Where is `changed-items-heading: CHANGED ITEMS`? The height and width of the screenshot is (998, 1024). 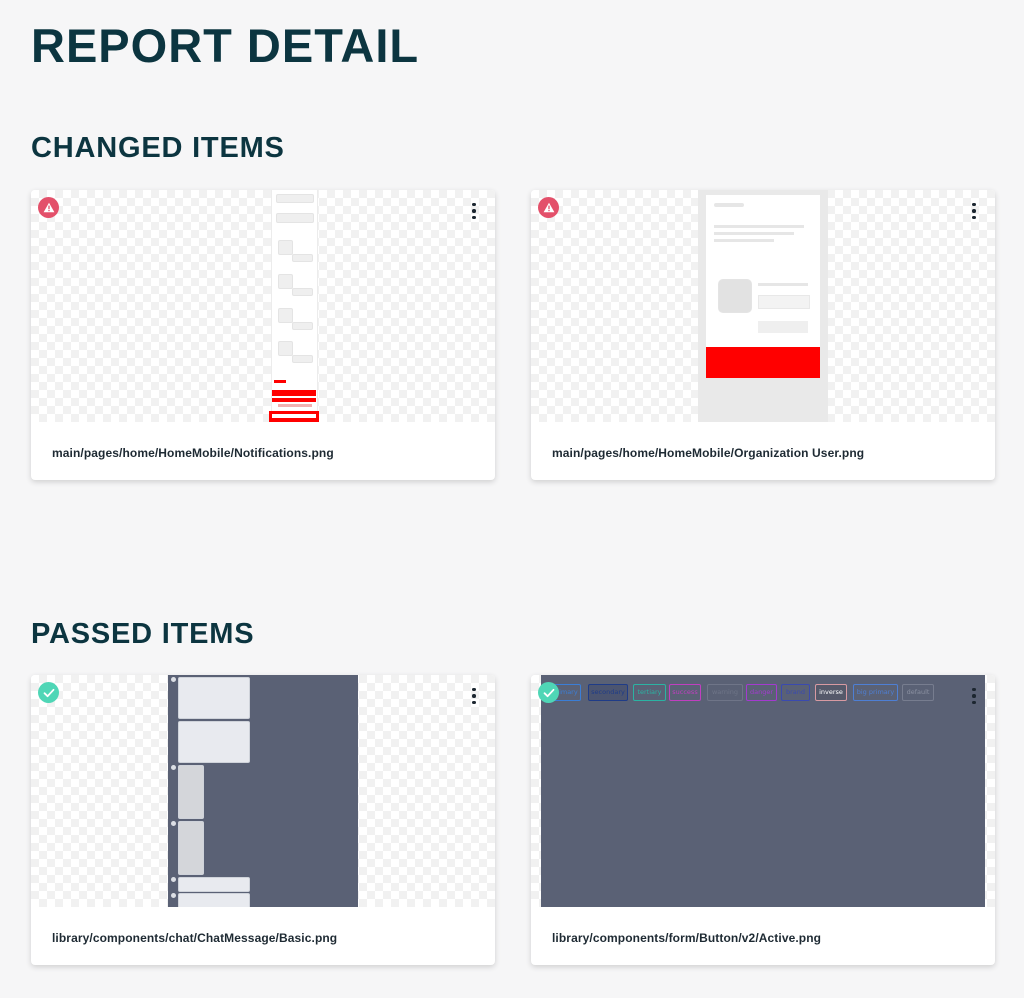 changed-items-heading: CHANGED ITEMS is located at coordinates (158, 148).